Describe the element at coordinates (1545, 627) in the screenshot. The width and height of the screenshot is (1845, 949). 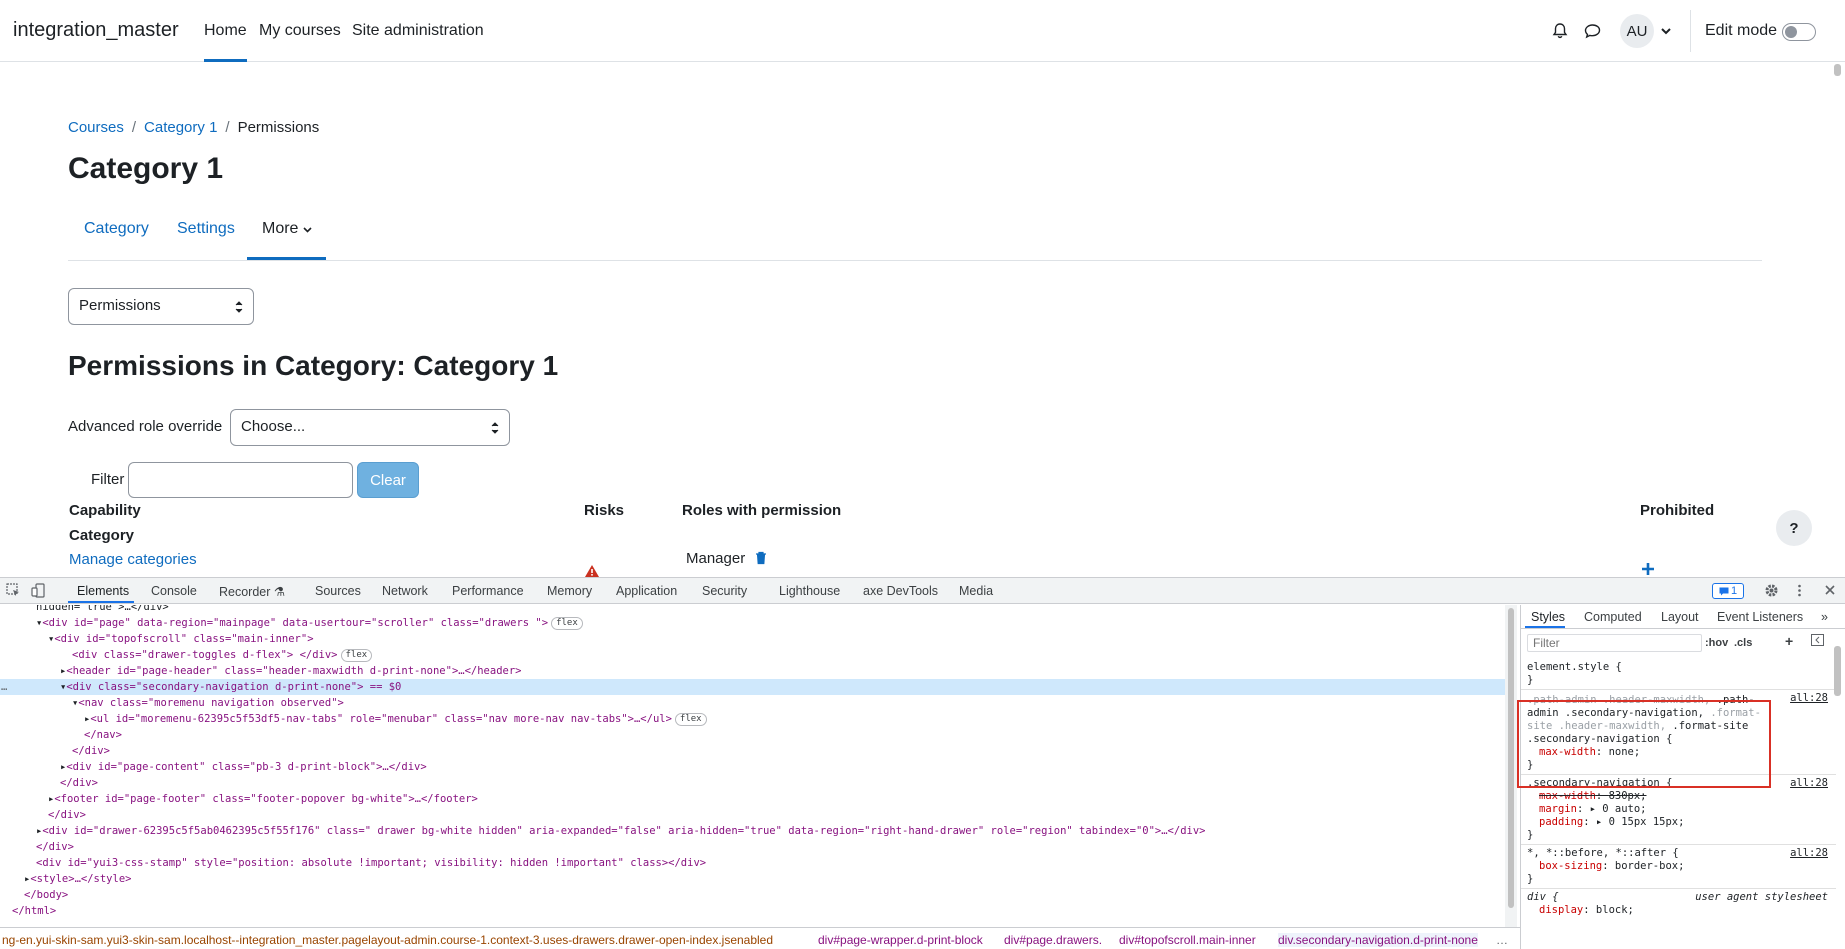
I see `styles-active-tab-indicator` at that location.